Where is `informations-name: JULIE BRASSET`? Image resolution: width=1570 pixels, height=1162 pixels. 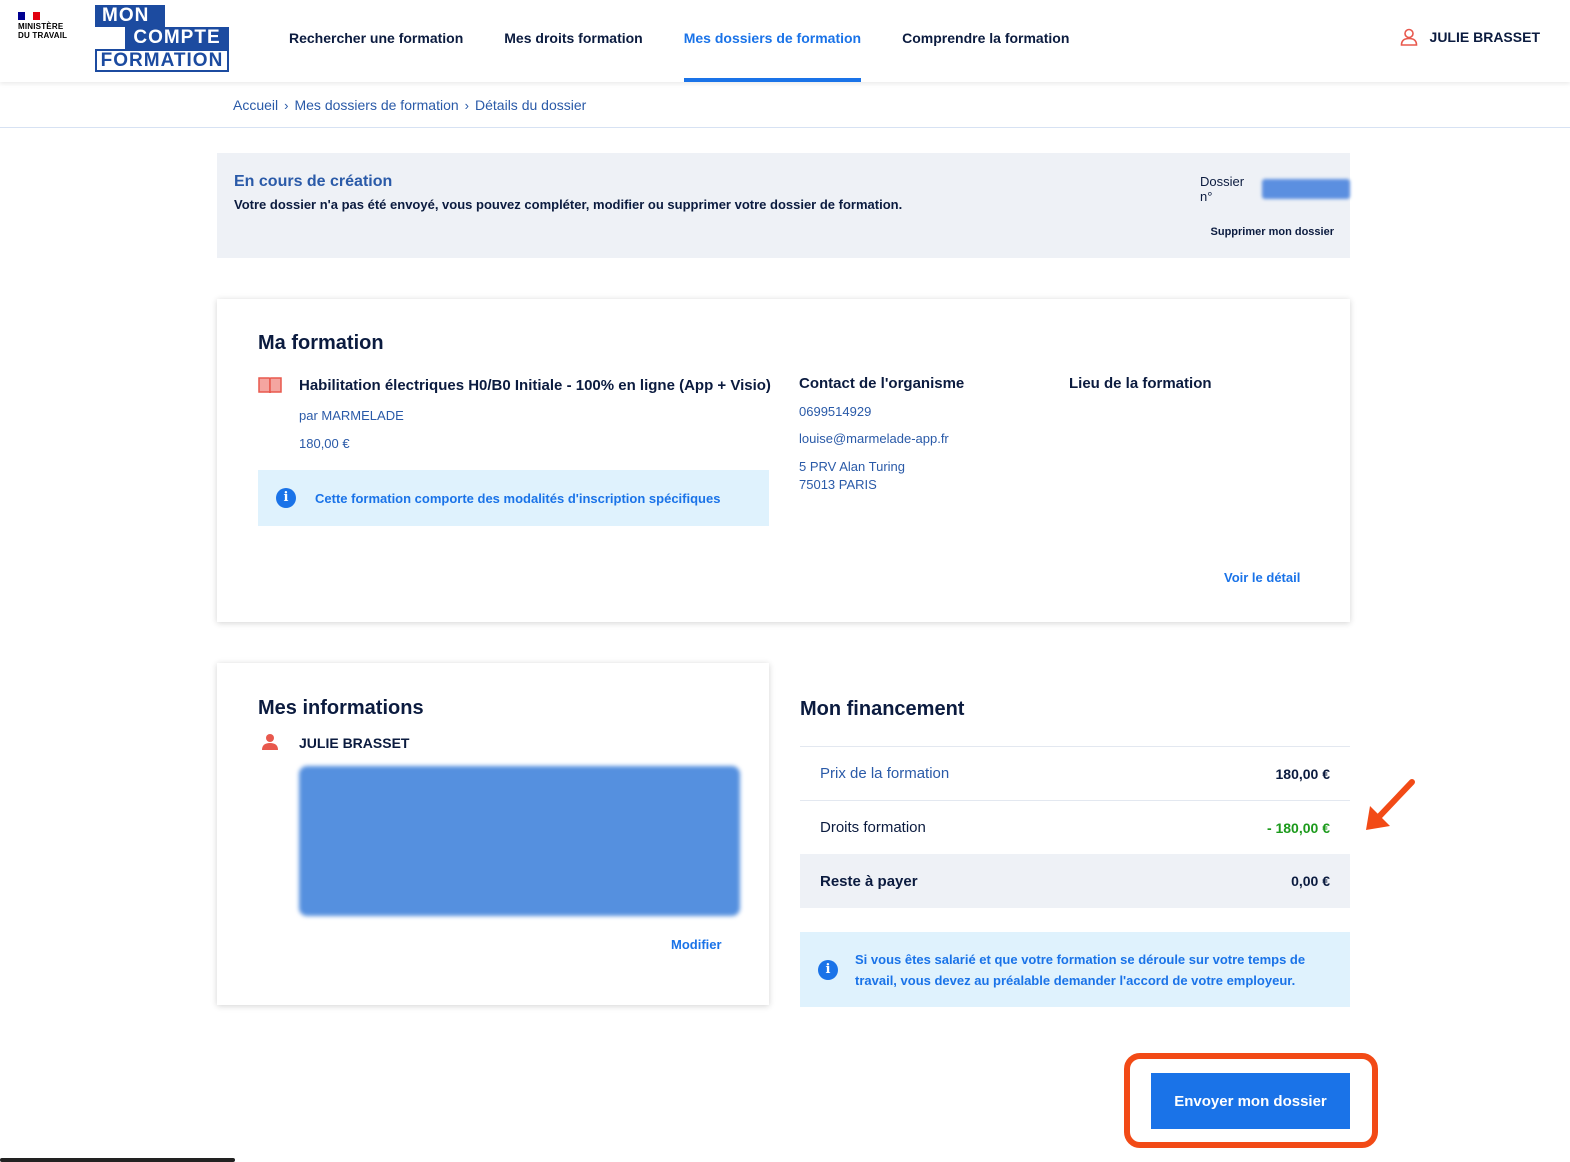 informations-name: JULIE BRASSET is located at coordinates (354, 743).